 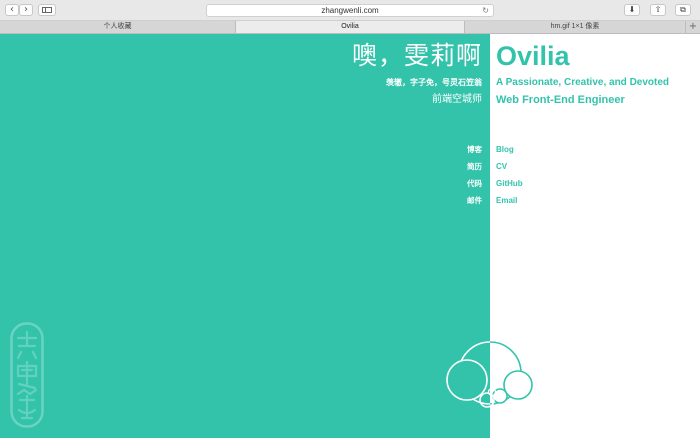 I want to click on english-role: Web Front-End Engineer, so click(x=560, y=100).